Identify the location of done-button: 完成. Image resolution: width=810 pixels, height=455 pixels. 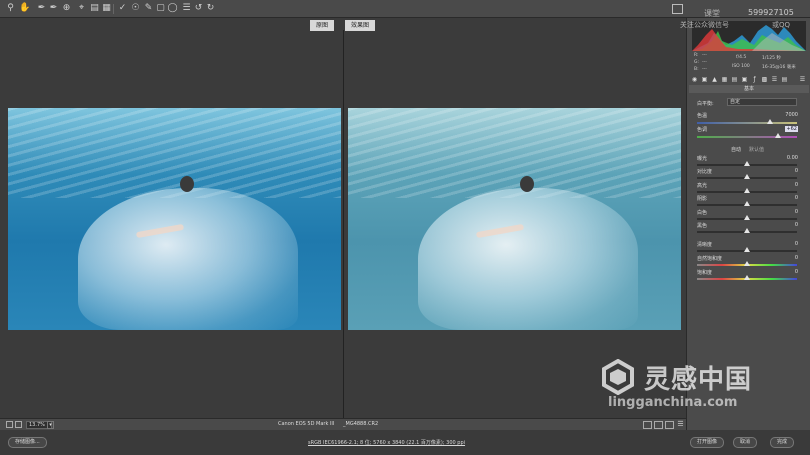
(782, 442).